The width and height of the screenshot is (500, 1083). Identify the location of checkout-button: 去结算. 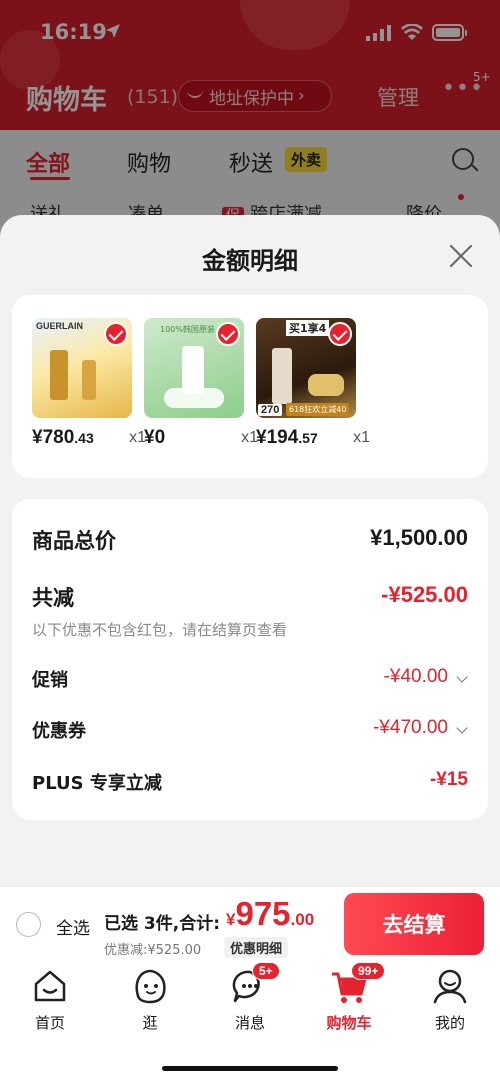
(414, 924).